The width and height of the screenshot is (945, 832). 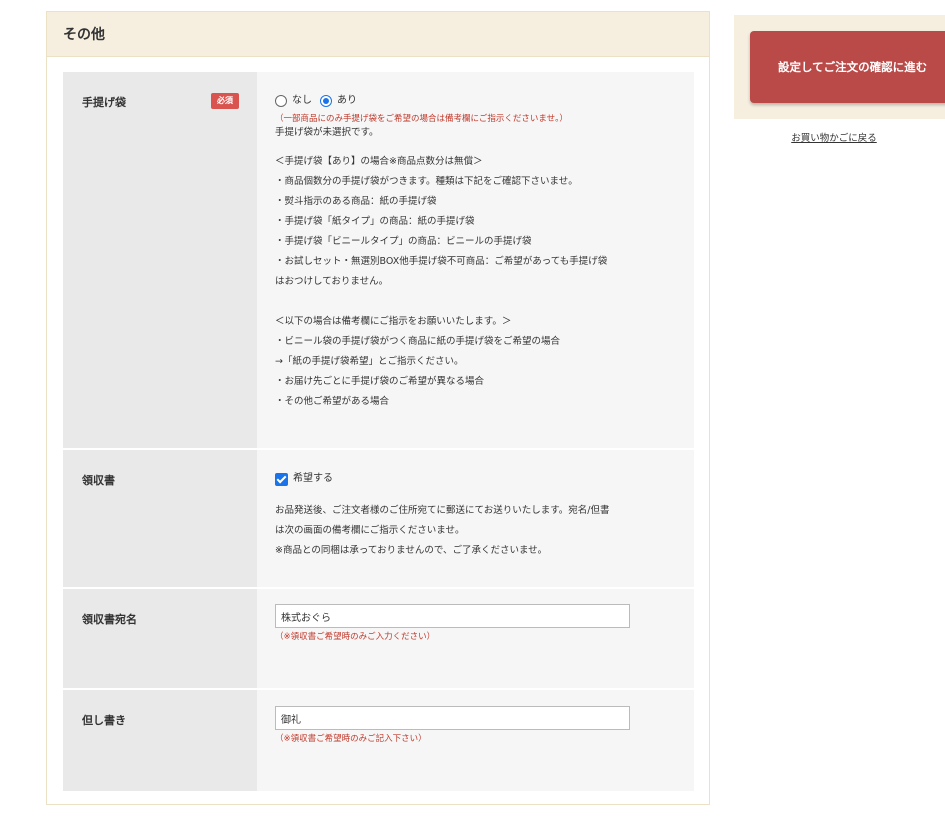 What do you see at coordinates (393, 321) in the screenshot?
I see `info-line: ＜以下の場合は備考欄にご指示をお願いいたします。＞` at bounding box center [393, 321].